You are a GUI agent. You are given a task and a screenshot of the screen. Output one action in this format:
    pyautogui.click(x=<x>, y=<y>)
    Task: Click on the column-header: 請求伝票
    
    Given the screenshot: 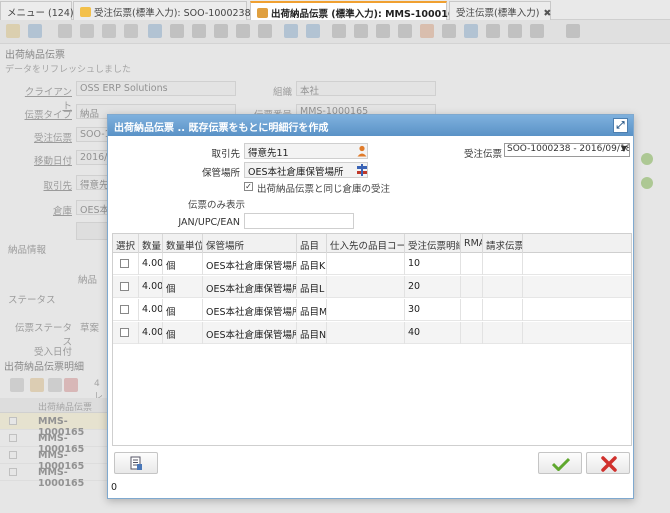 What is the action you would take?
    pyautogui.click(x=503, y=243)
    